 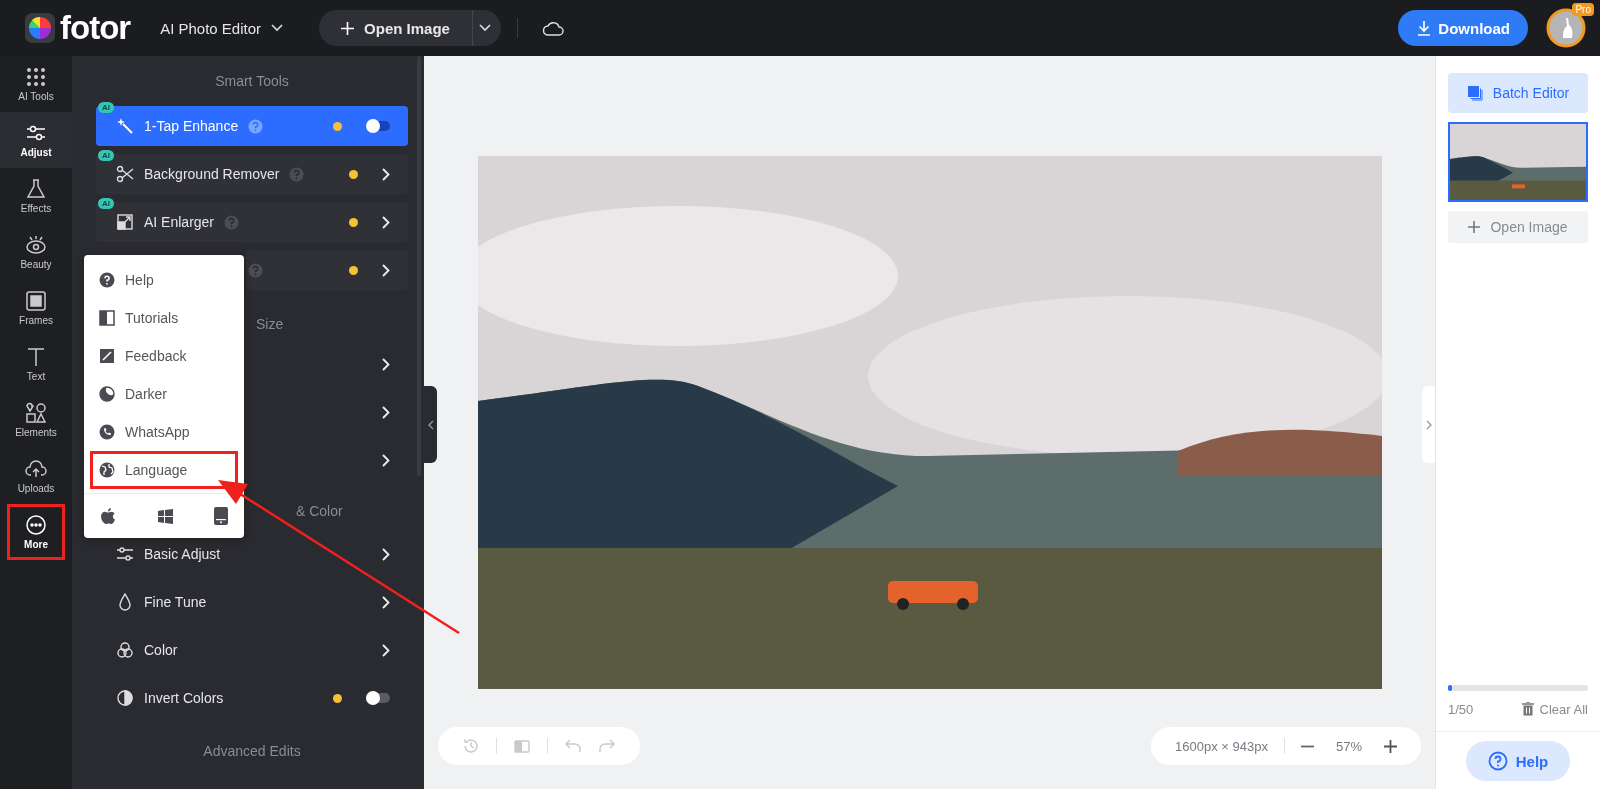 What do you see at coordinates (191, 126) in the screenshot?
I see `tool-label: 1-Tap Enhance` at bounding box center [191, 126].